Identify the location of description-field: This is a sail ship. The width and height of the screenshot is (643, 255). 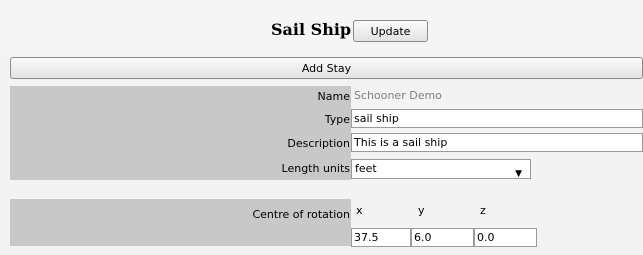
(497, 142).